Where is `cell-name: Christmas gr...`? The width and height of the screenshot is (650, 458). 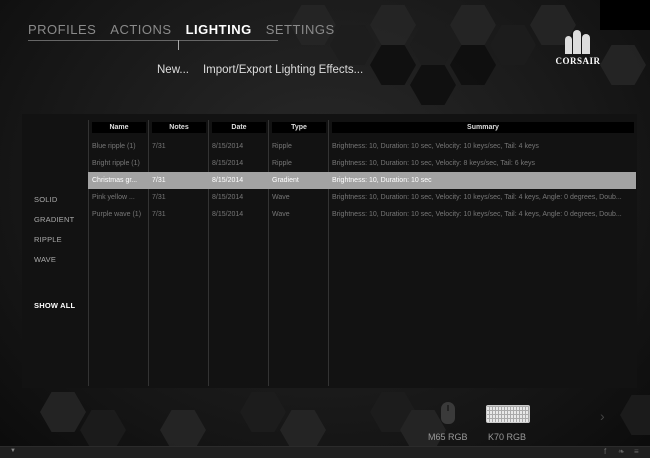 cell-name: Christmas gr... is located at coordinates (115, 180).